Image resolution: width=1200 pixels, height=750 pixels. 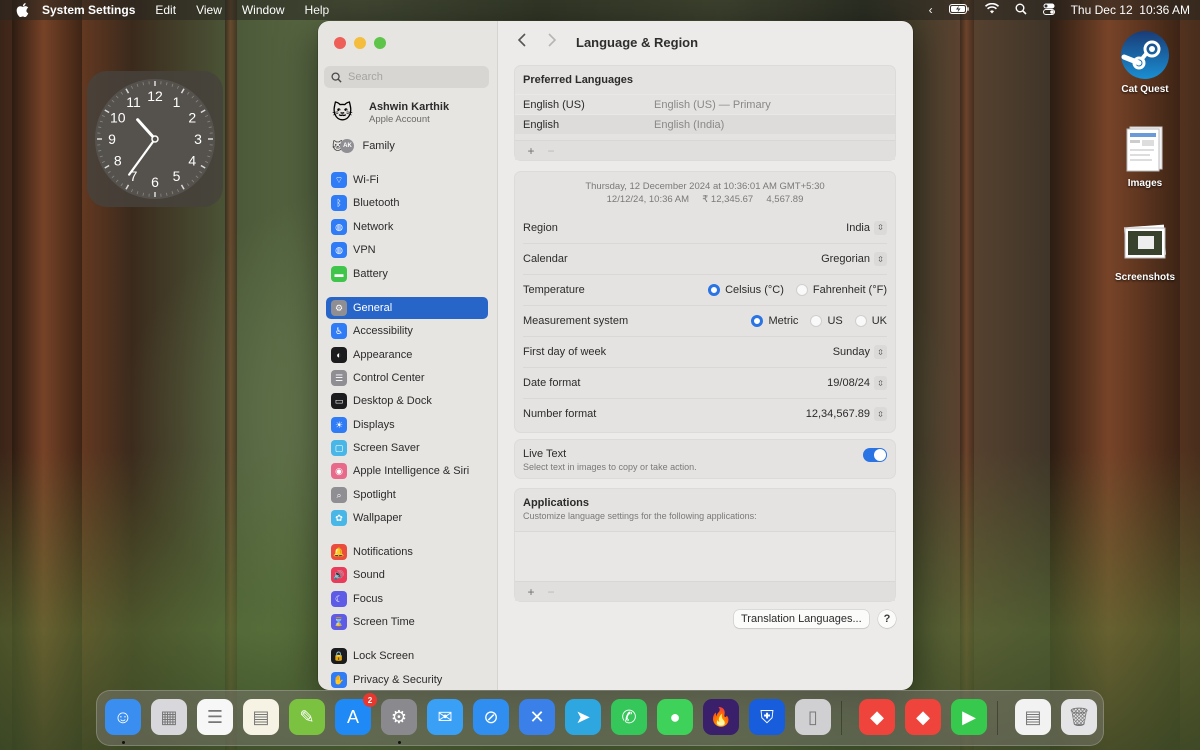 I want to click on celsius-radio: Celsius (°C), so click(x=746, y=290).